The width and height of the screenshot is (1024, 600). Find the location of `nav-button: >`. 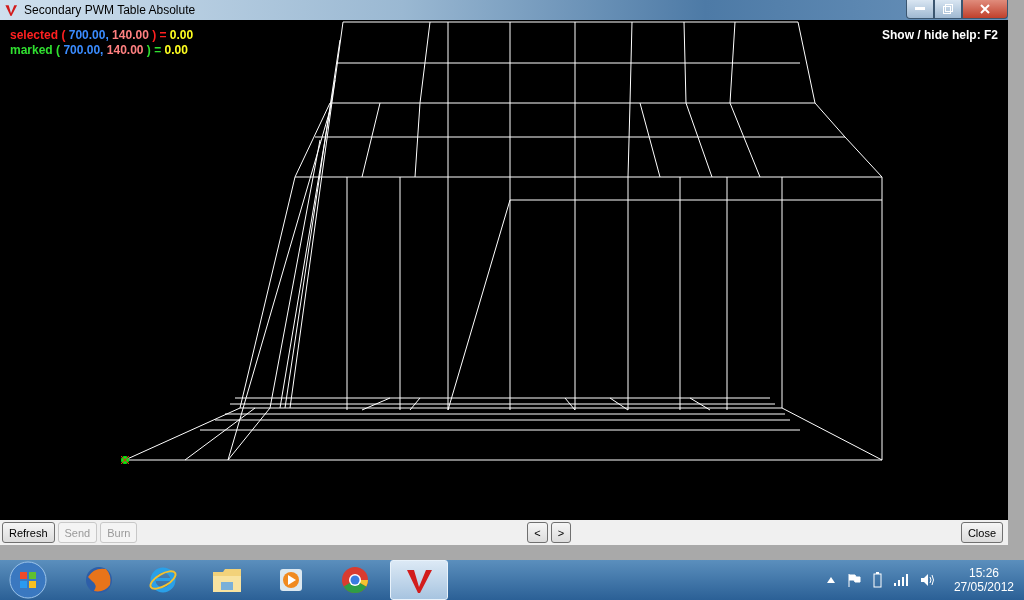

nav-button: > is located at coordinates (561, 532).